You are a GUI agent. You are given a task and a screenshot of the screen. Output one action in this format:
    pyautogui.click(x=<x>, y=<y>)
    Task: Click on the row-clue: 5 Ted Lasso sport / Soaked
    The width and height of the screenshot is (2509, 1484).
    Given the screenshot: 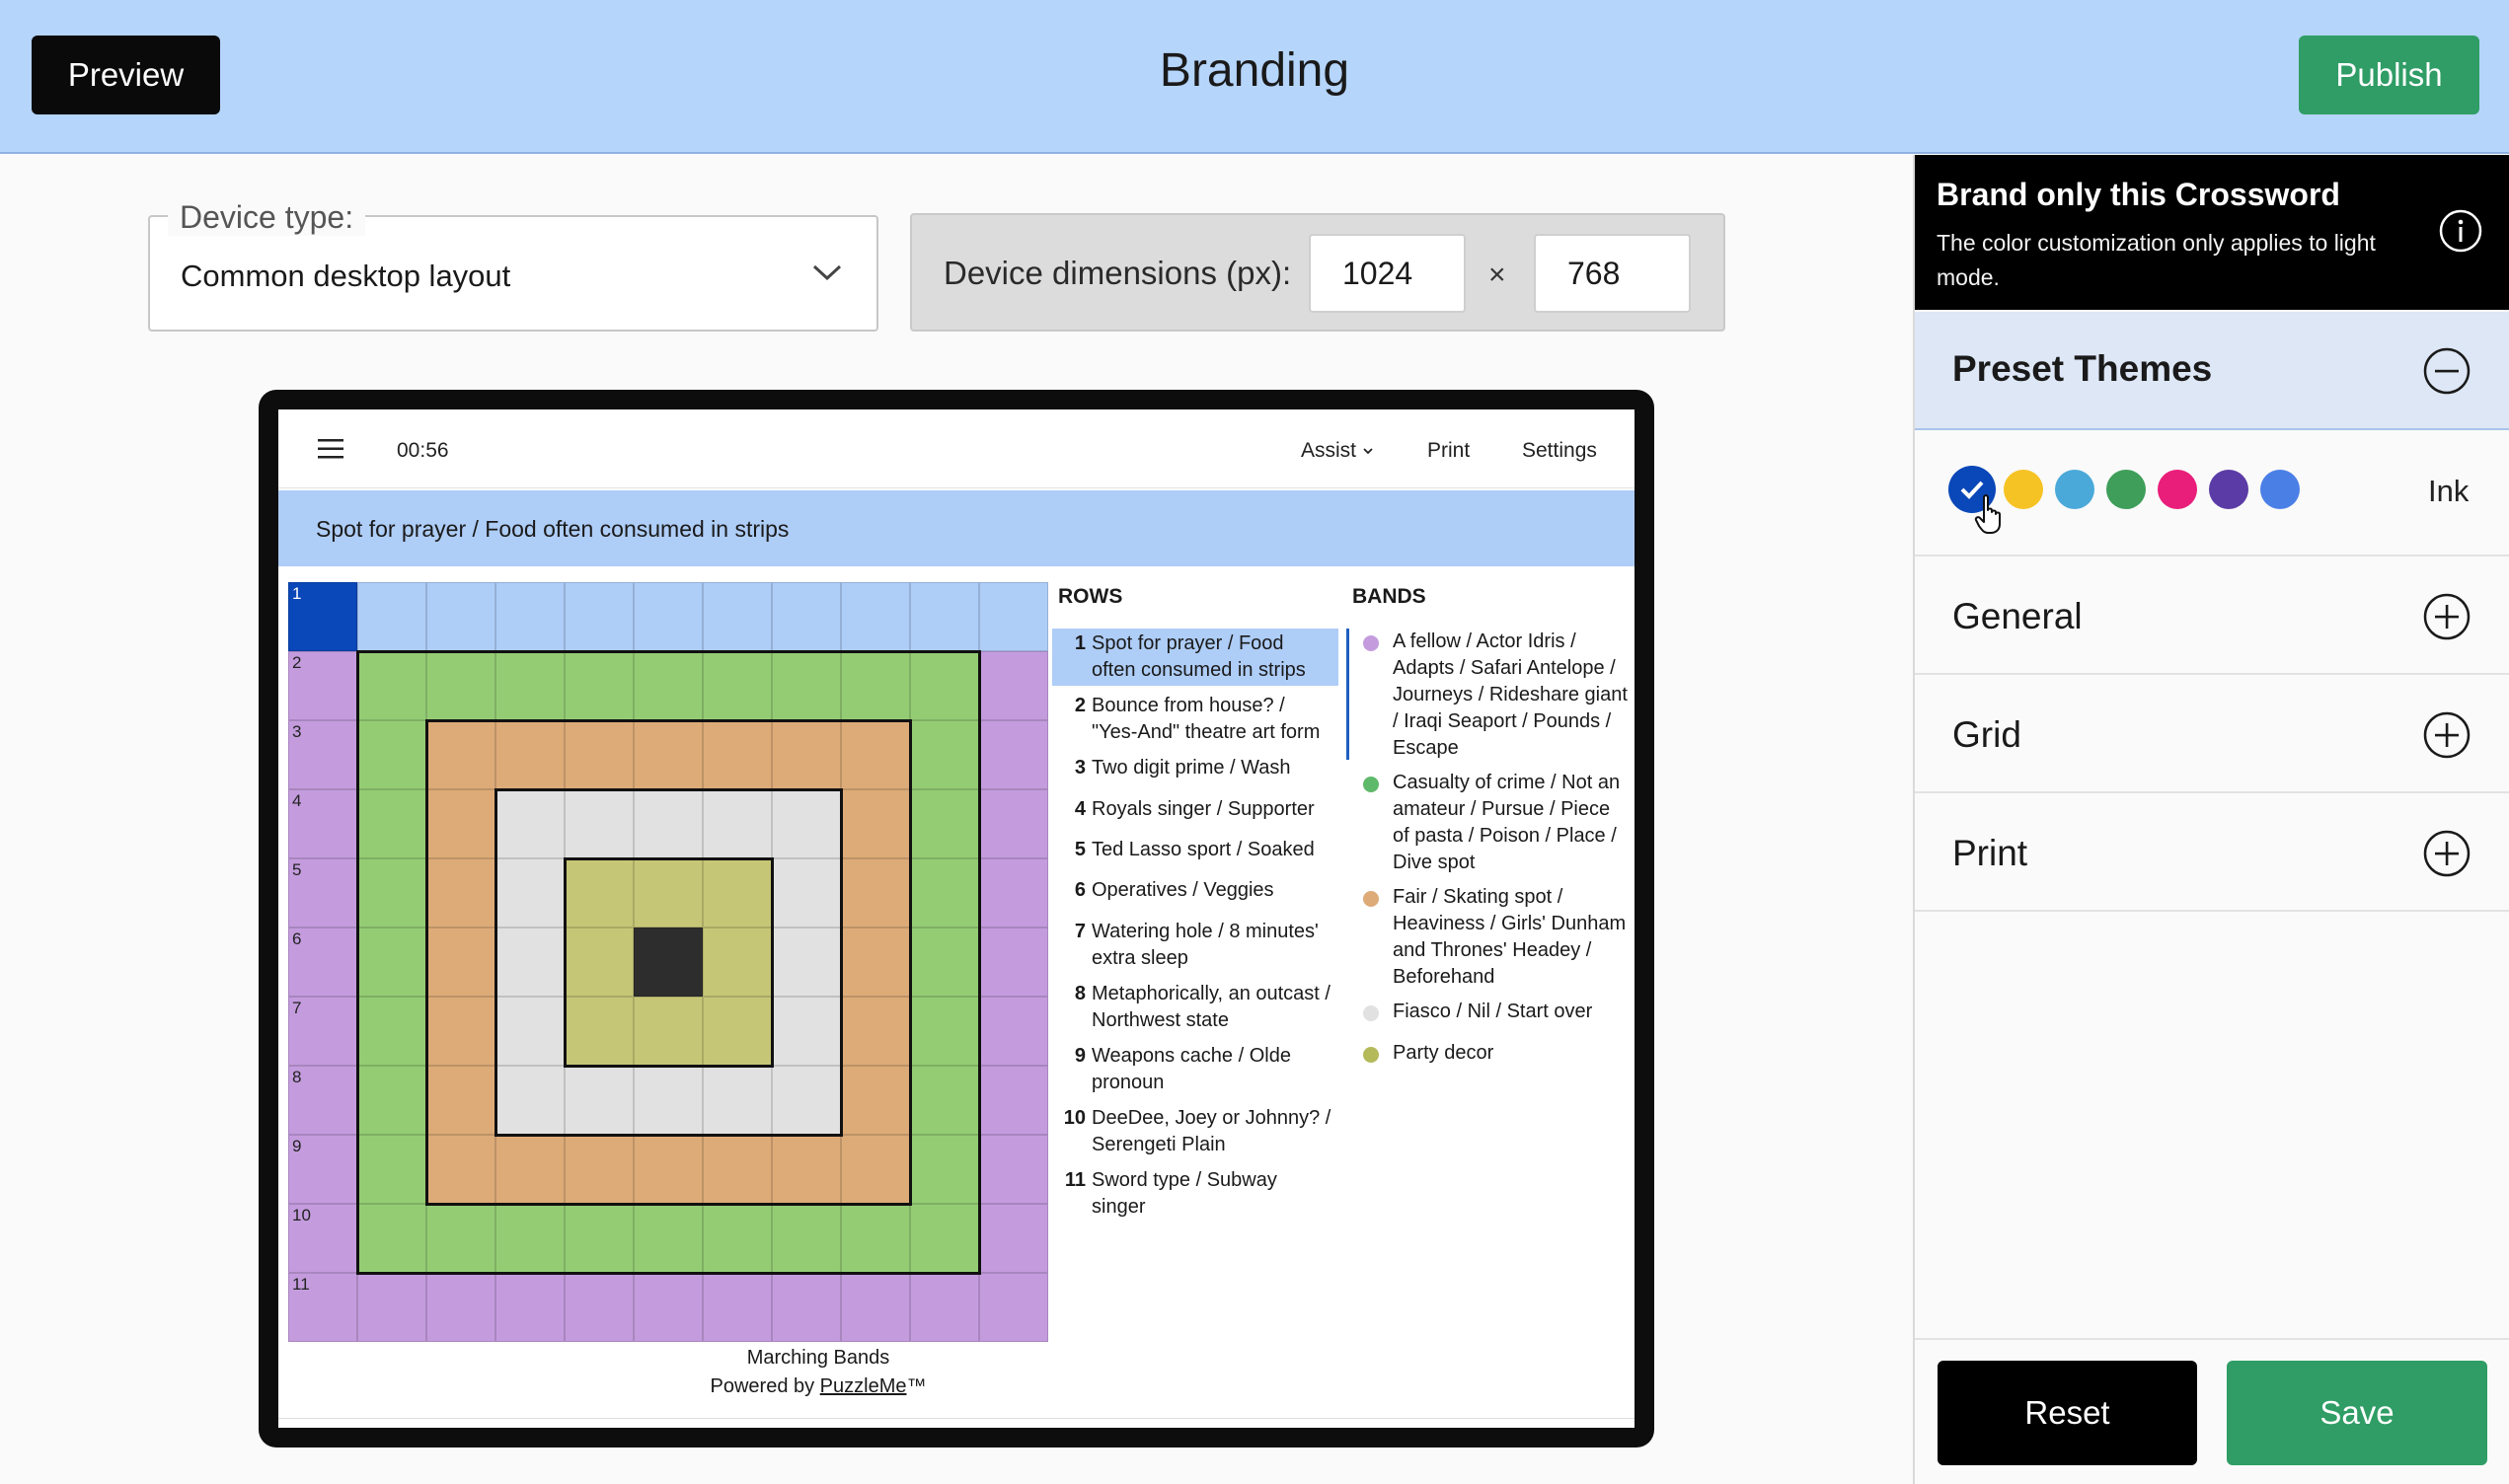 What is the action you would take?
    pyautogui.click(x=1195, y=850)
    